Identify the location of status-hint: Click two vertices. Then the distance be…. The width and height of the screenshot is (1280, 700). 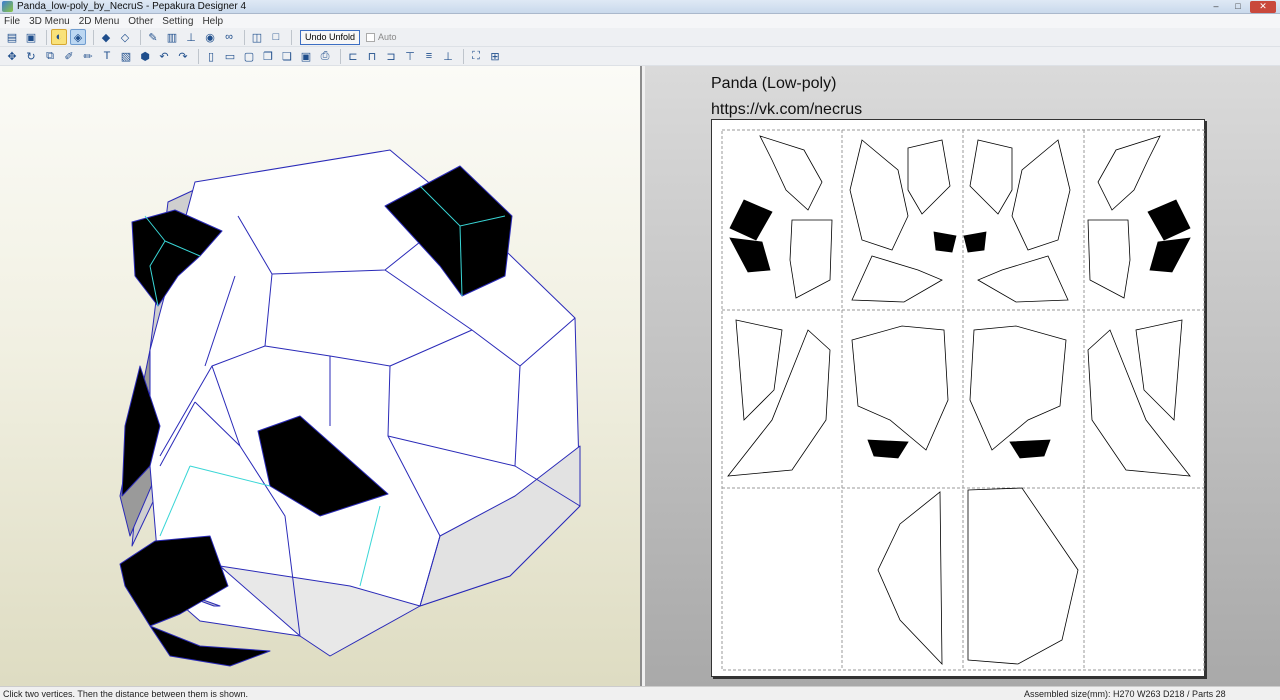
(125, 693).